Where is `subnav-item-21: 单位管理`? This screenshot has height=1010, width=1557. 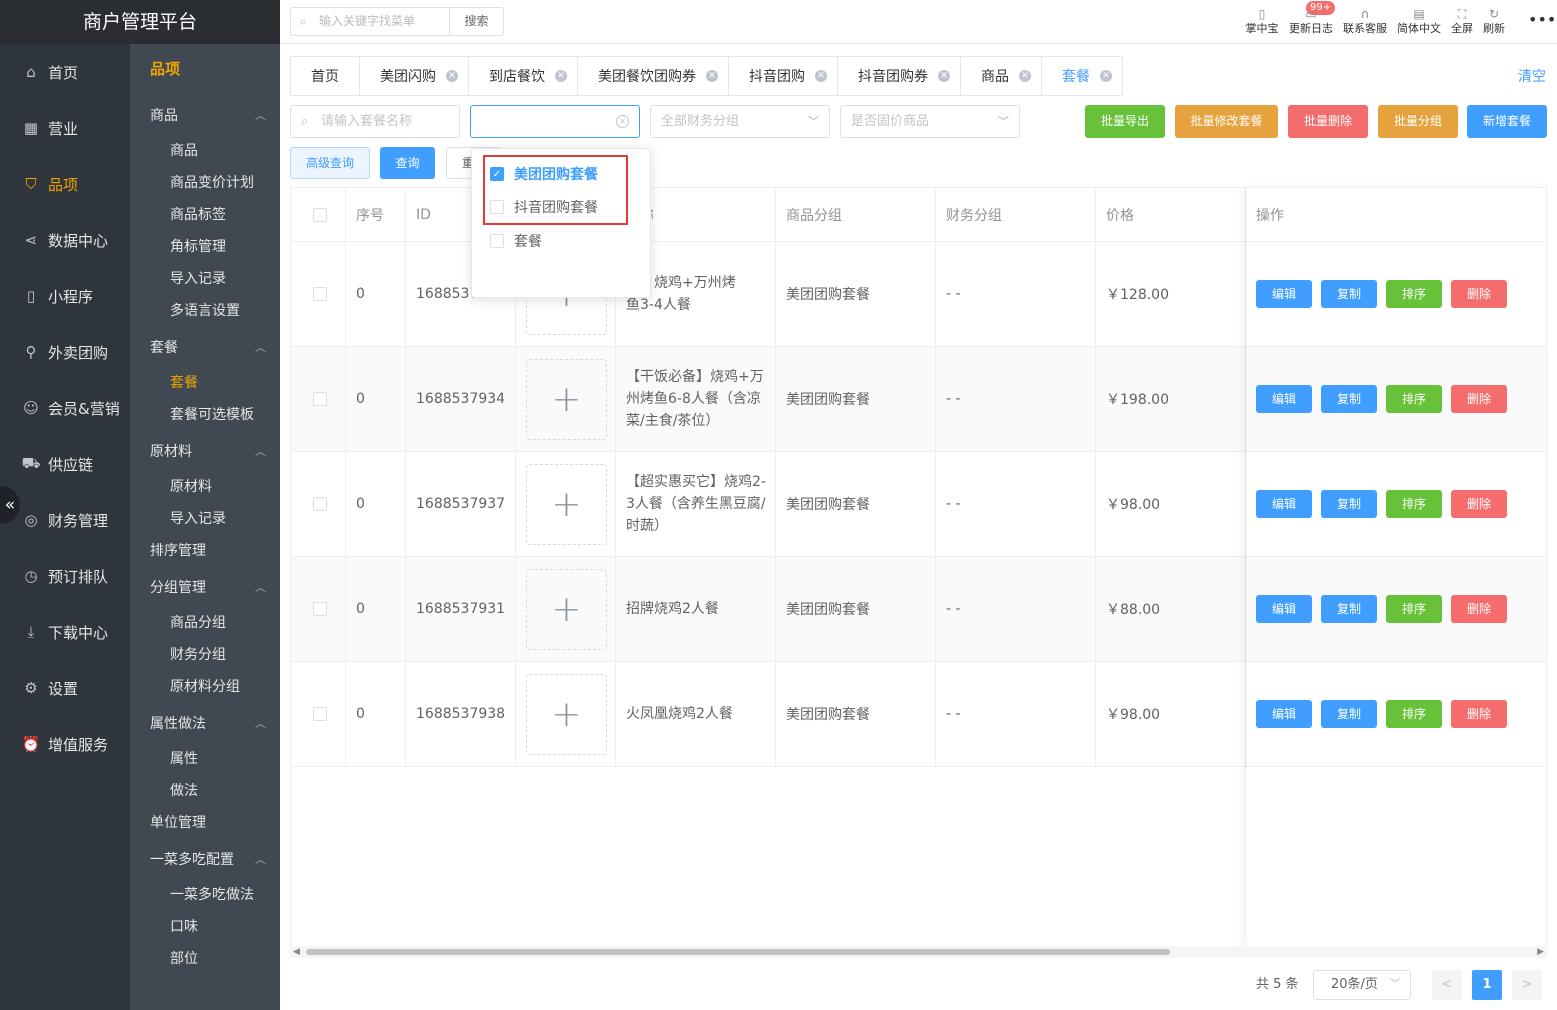 subnav-item-21: 单位管理 is located at coordinates (205, 823).